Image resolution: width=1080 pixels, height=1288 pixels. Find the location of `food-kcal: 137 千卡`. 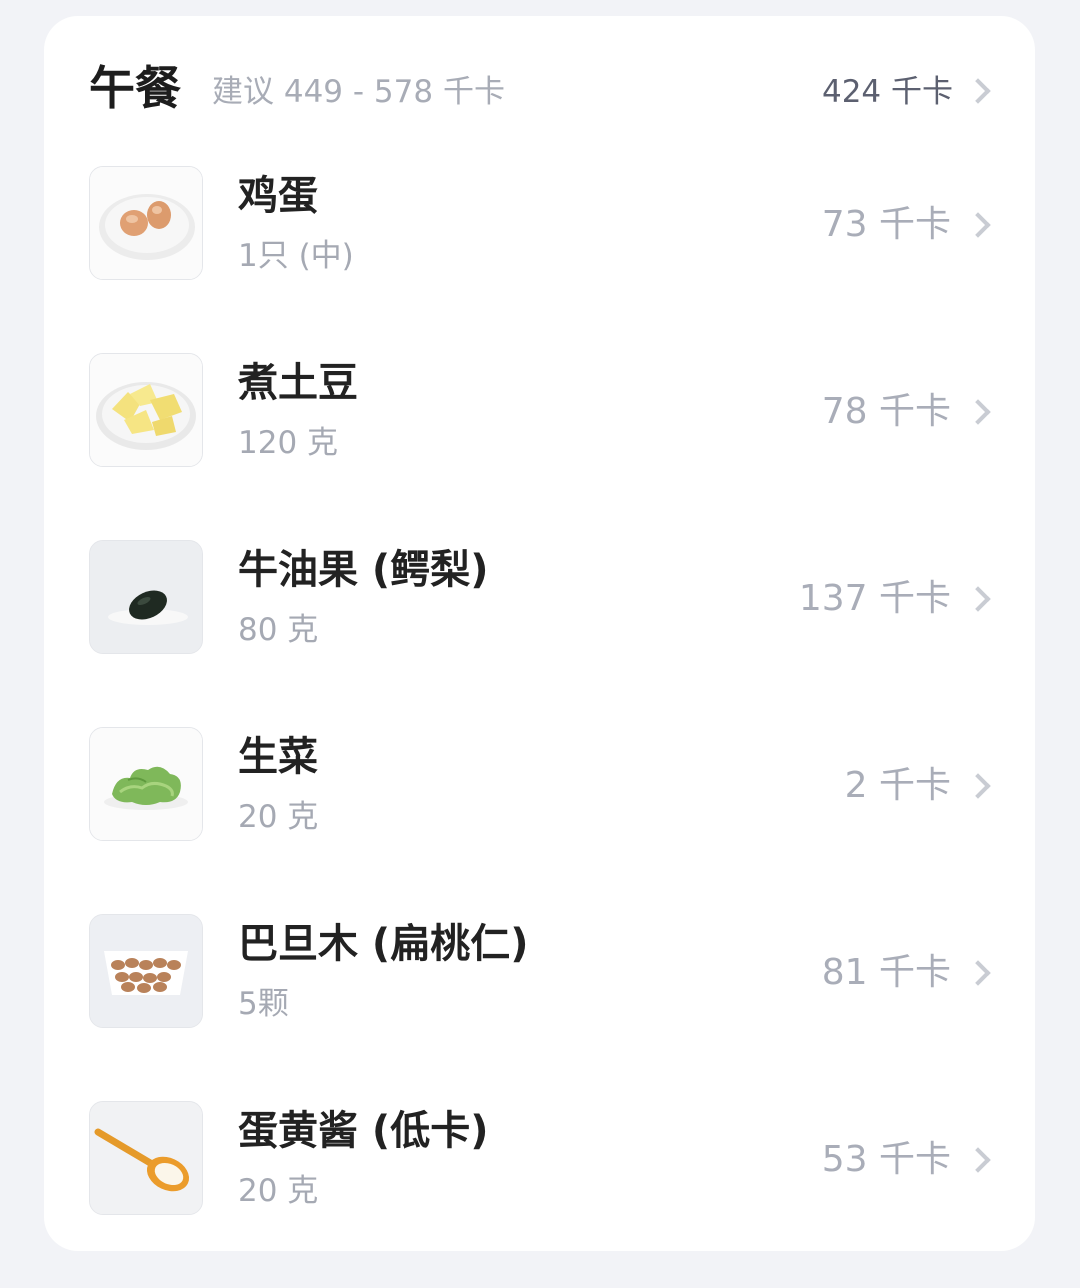

food-kcal: 137 千卡 is located at coordinates (874, 598).